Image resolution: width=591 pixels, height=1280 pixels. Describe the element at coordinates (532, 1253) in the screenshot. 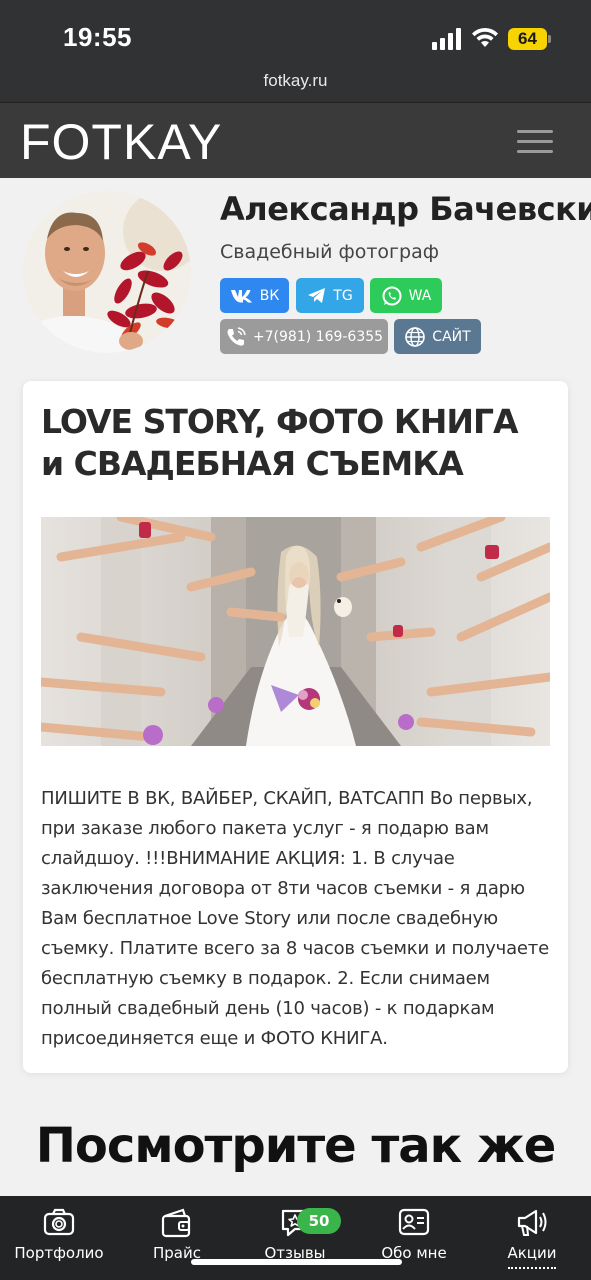

I see `nav-promotions-label: Акции` at that location.